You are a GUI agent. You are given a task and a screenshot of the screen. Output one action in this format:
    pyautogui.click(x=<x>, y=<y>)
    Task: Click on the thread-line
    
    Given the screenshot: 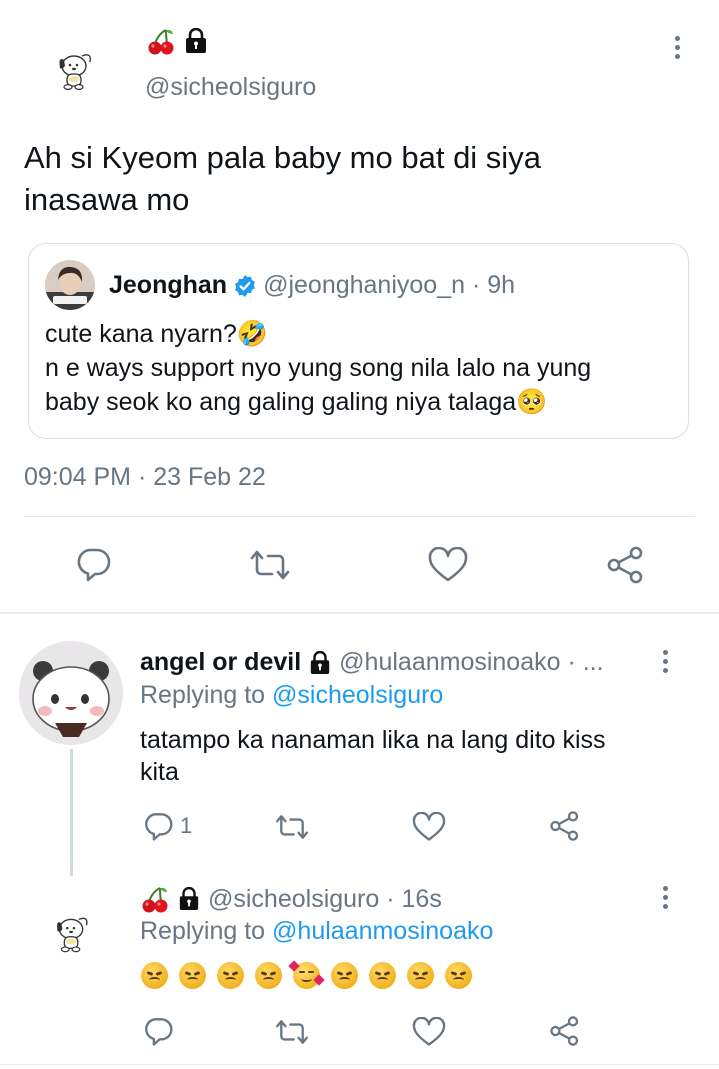 What is the action you would take?
    pyautogui.click(x=71, y=812)
    